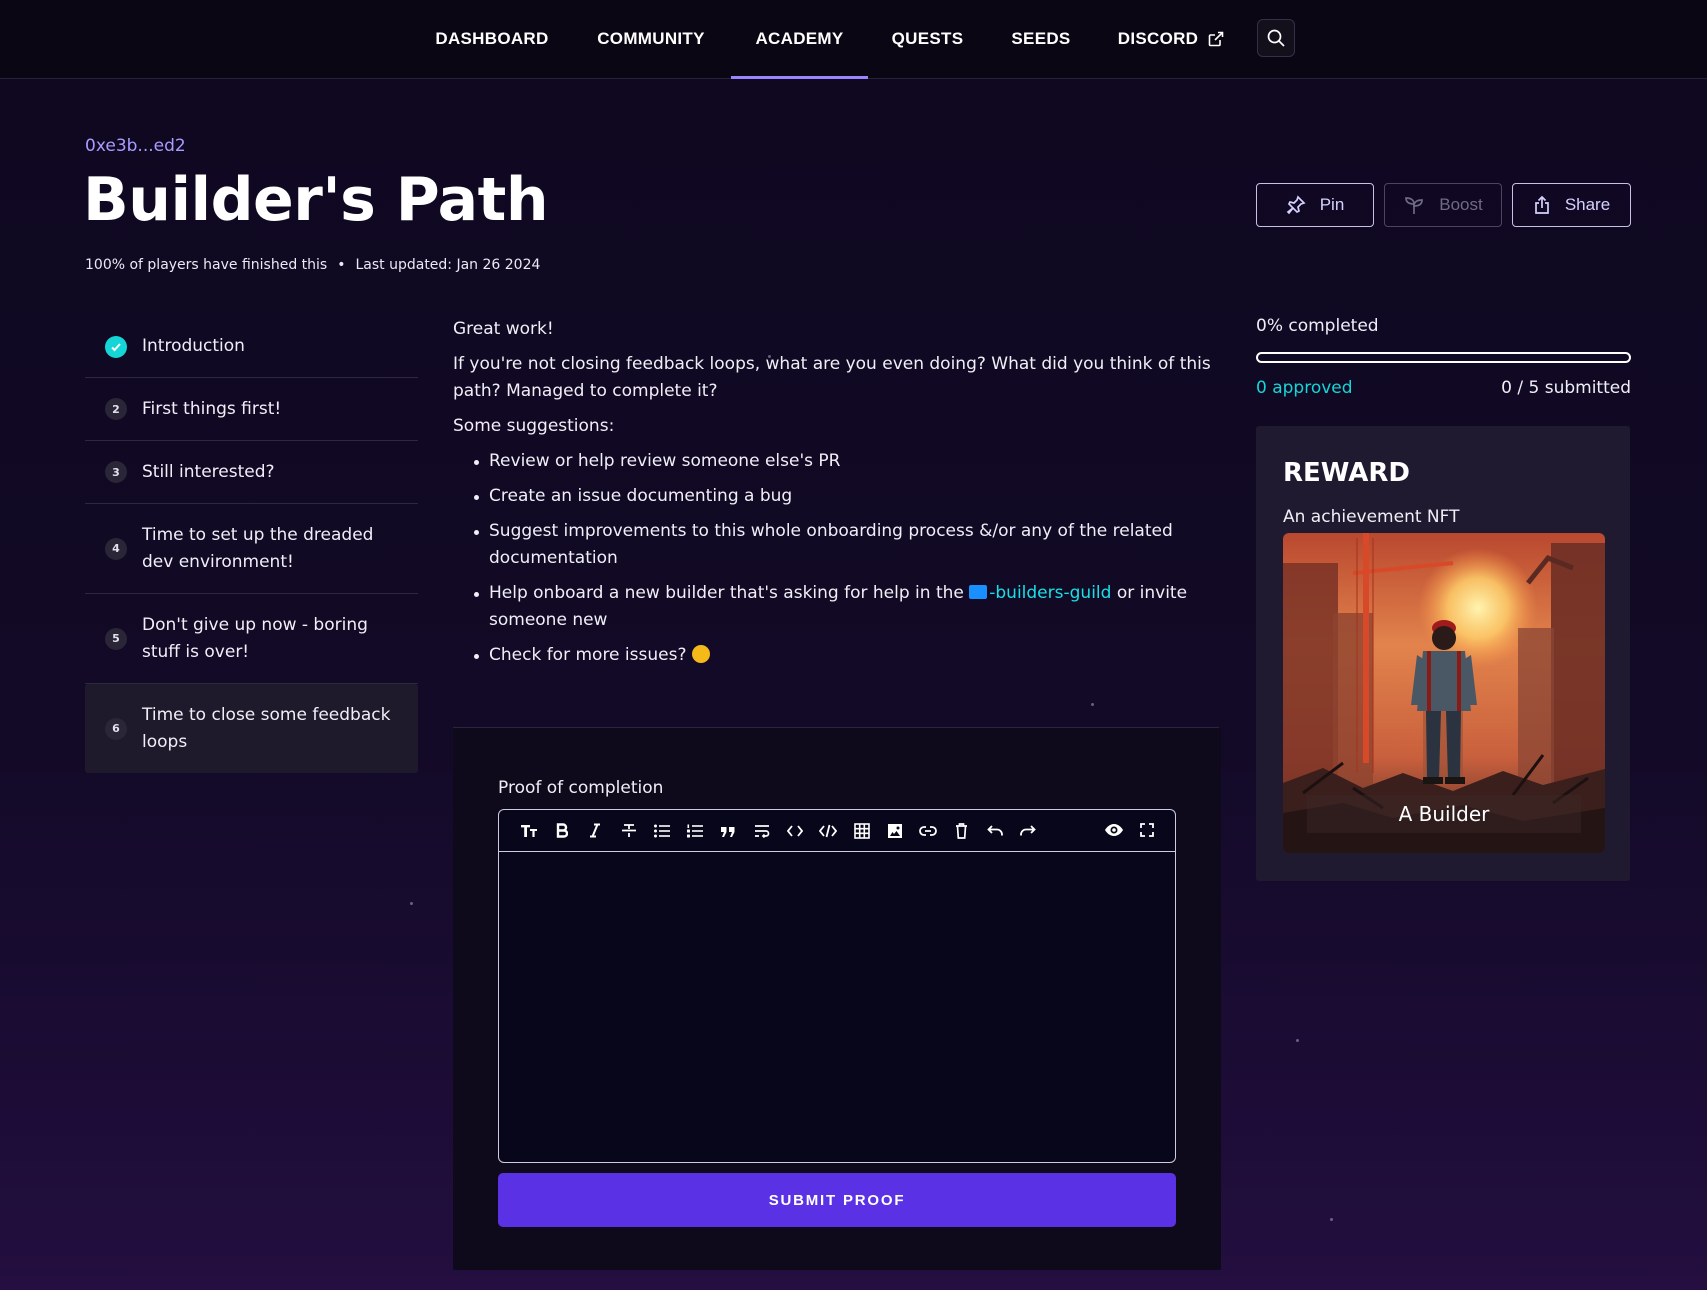  I want to click on share-label: Share, so click(1587, 204).